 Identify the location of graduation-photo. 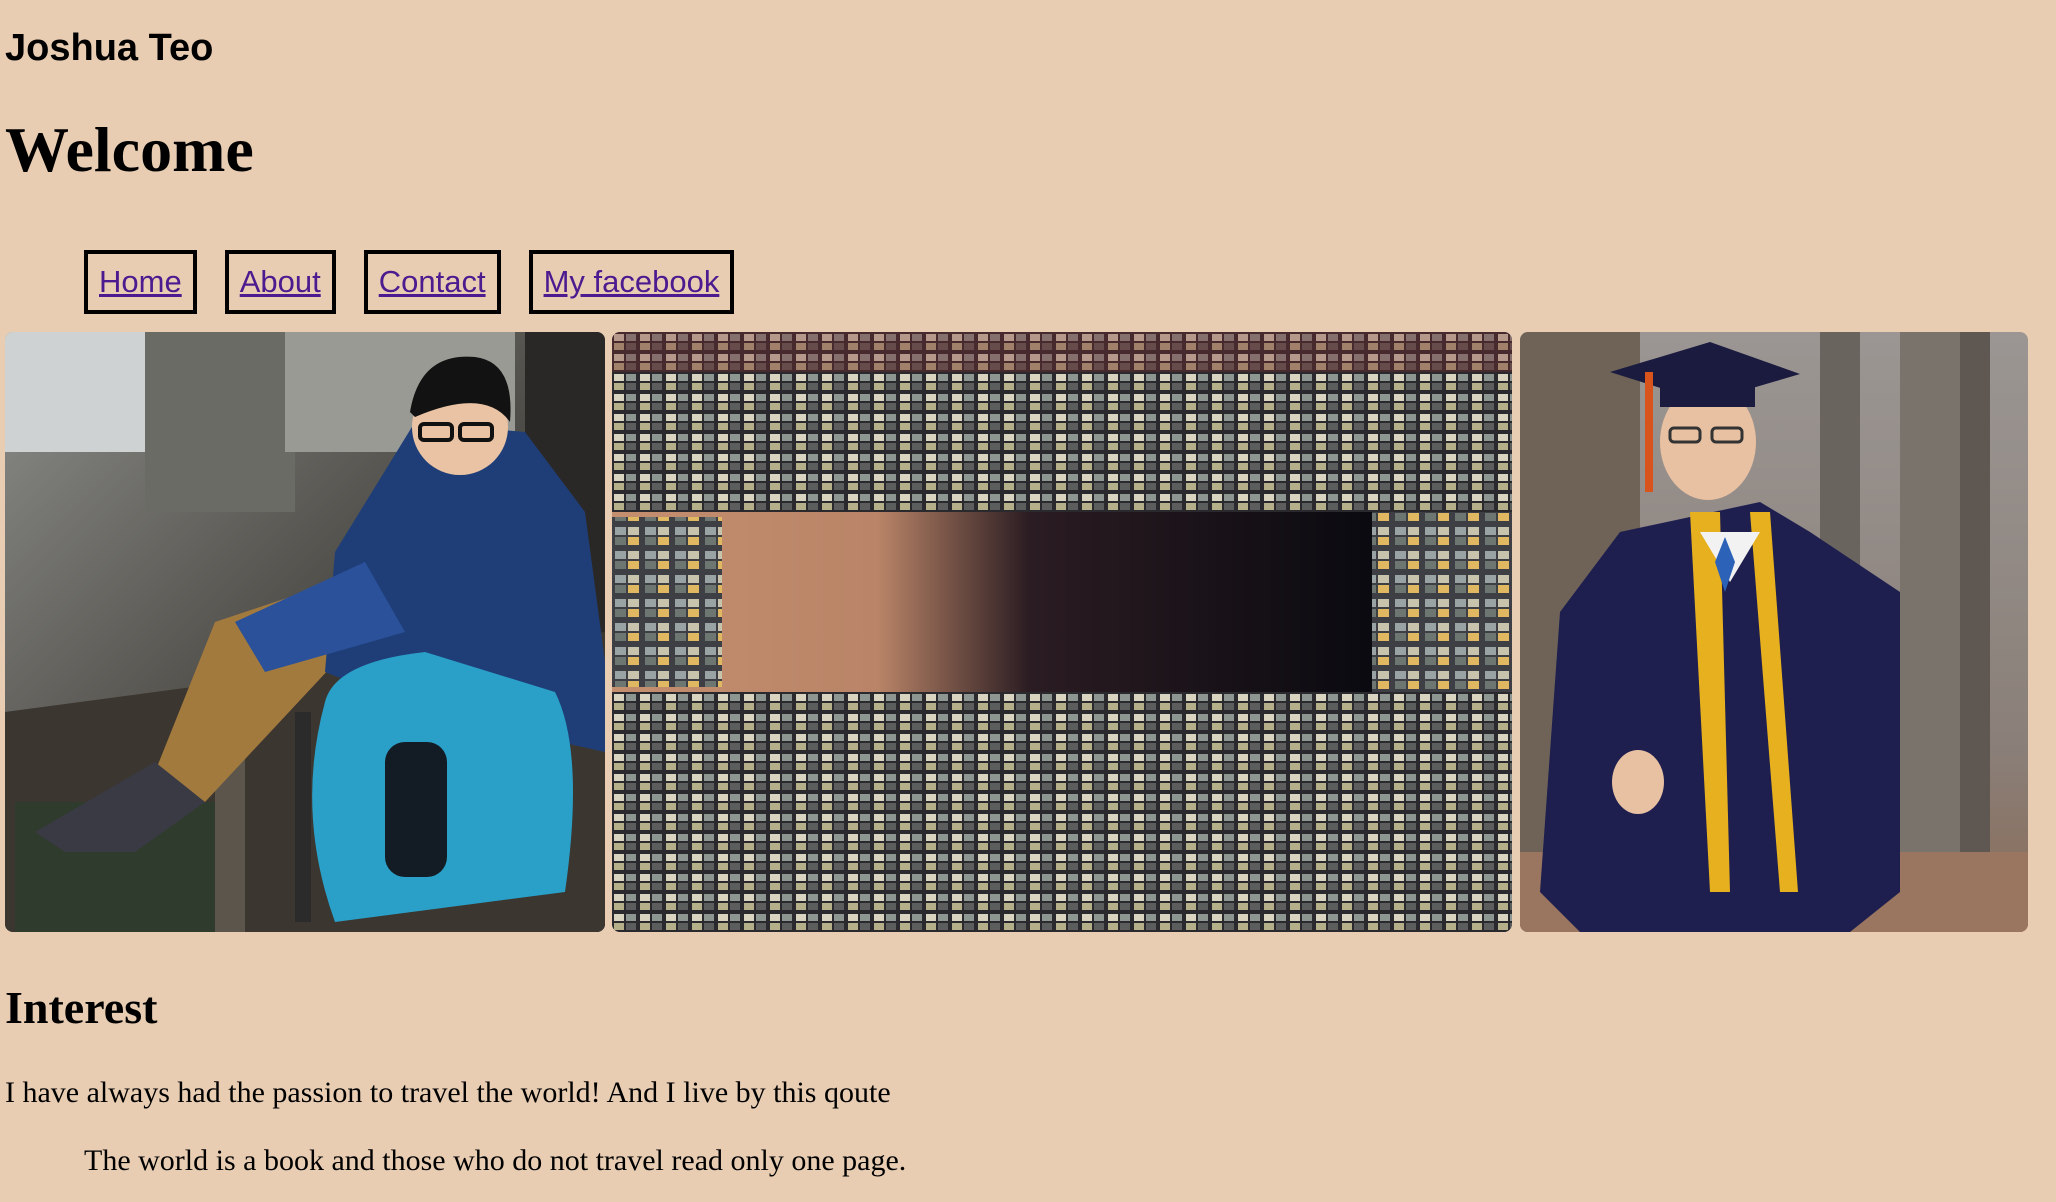
(1774, 632).